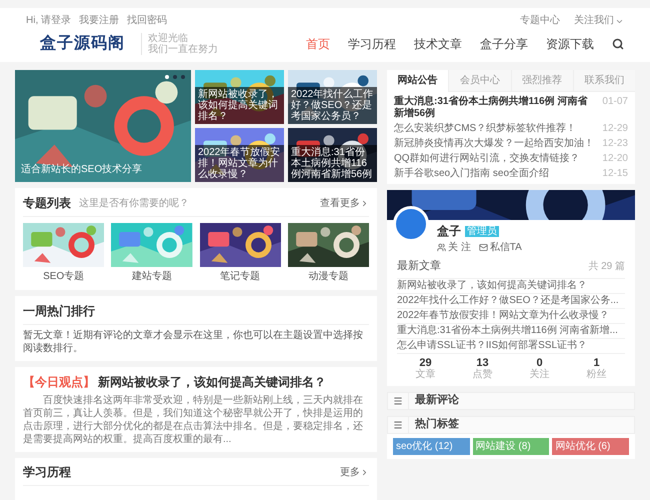 The height and width of the screenshot is (500, 650). I want to click on notice-date: 12-29, so click(615, 129).